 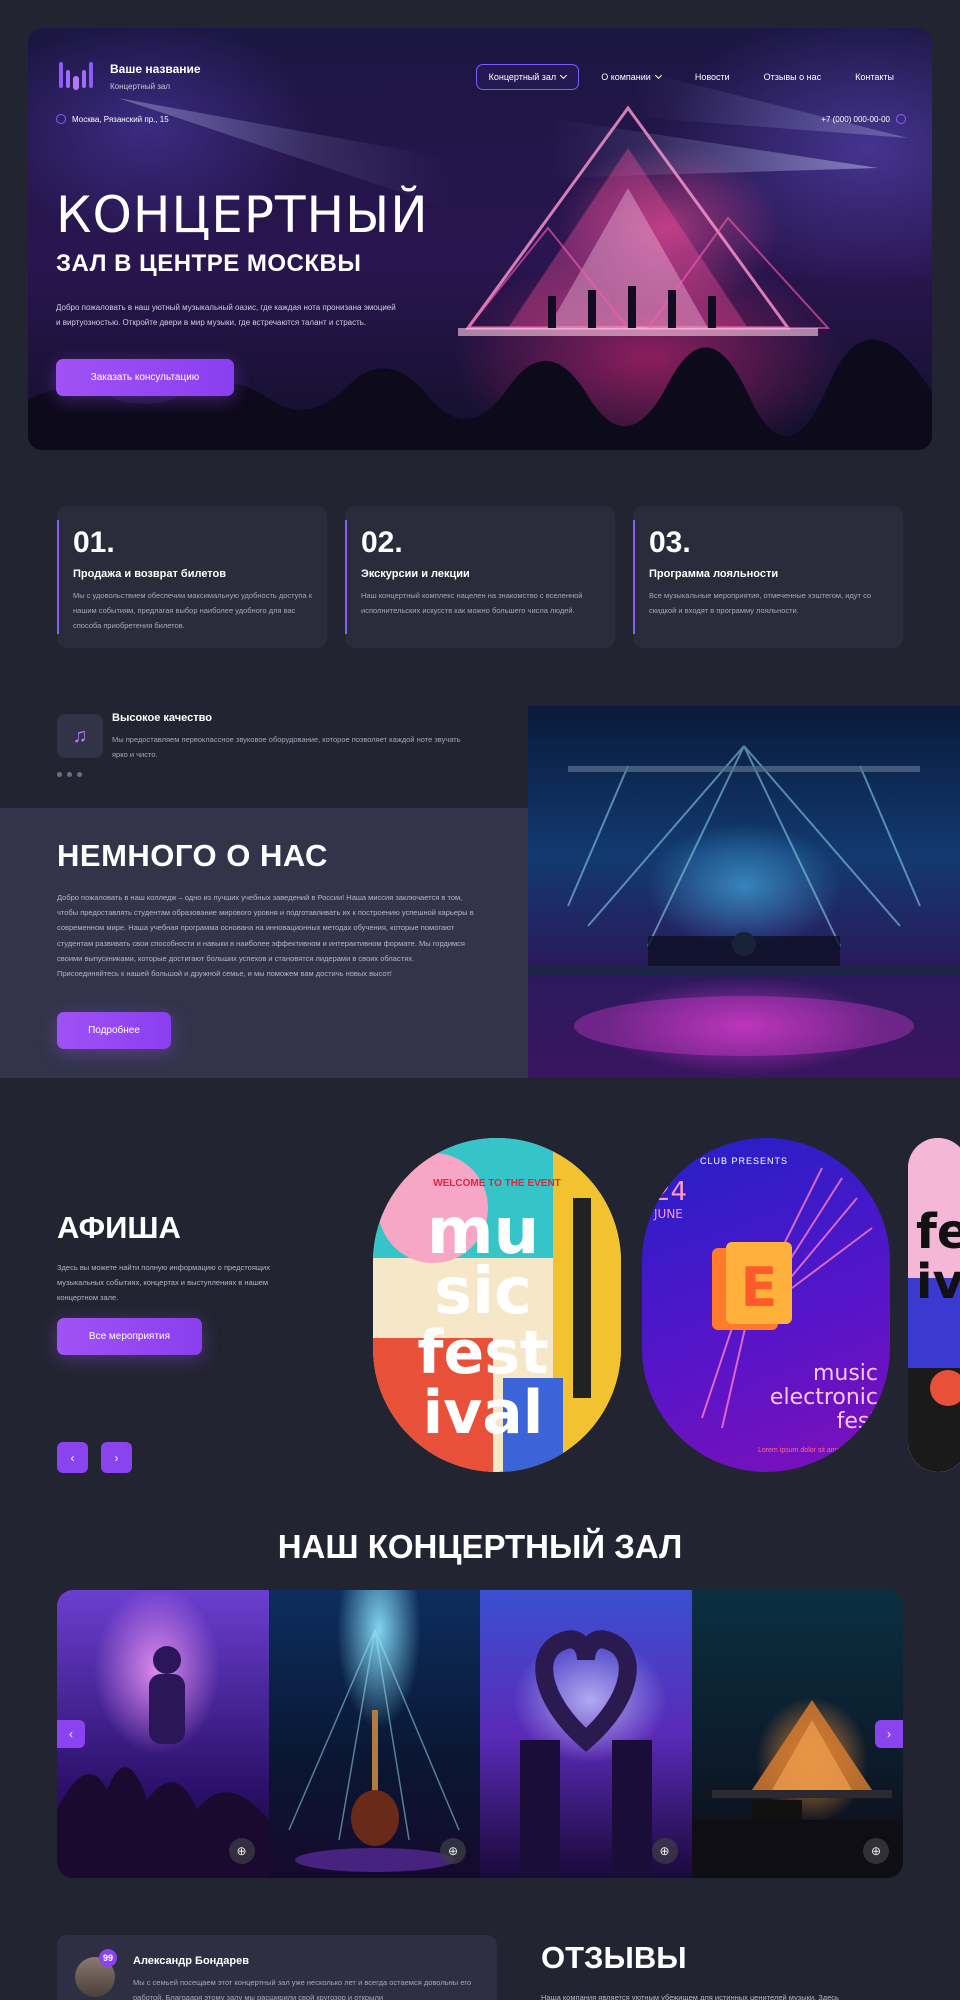 I want to click on logo: Ваше название Концертный зал, so click(x=128, y=76).